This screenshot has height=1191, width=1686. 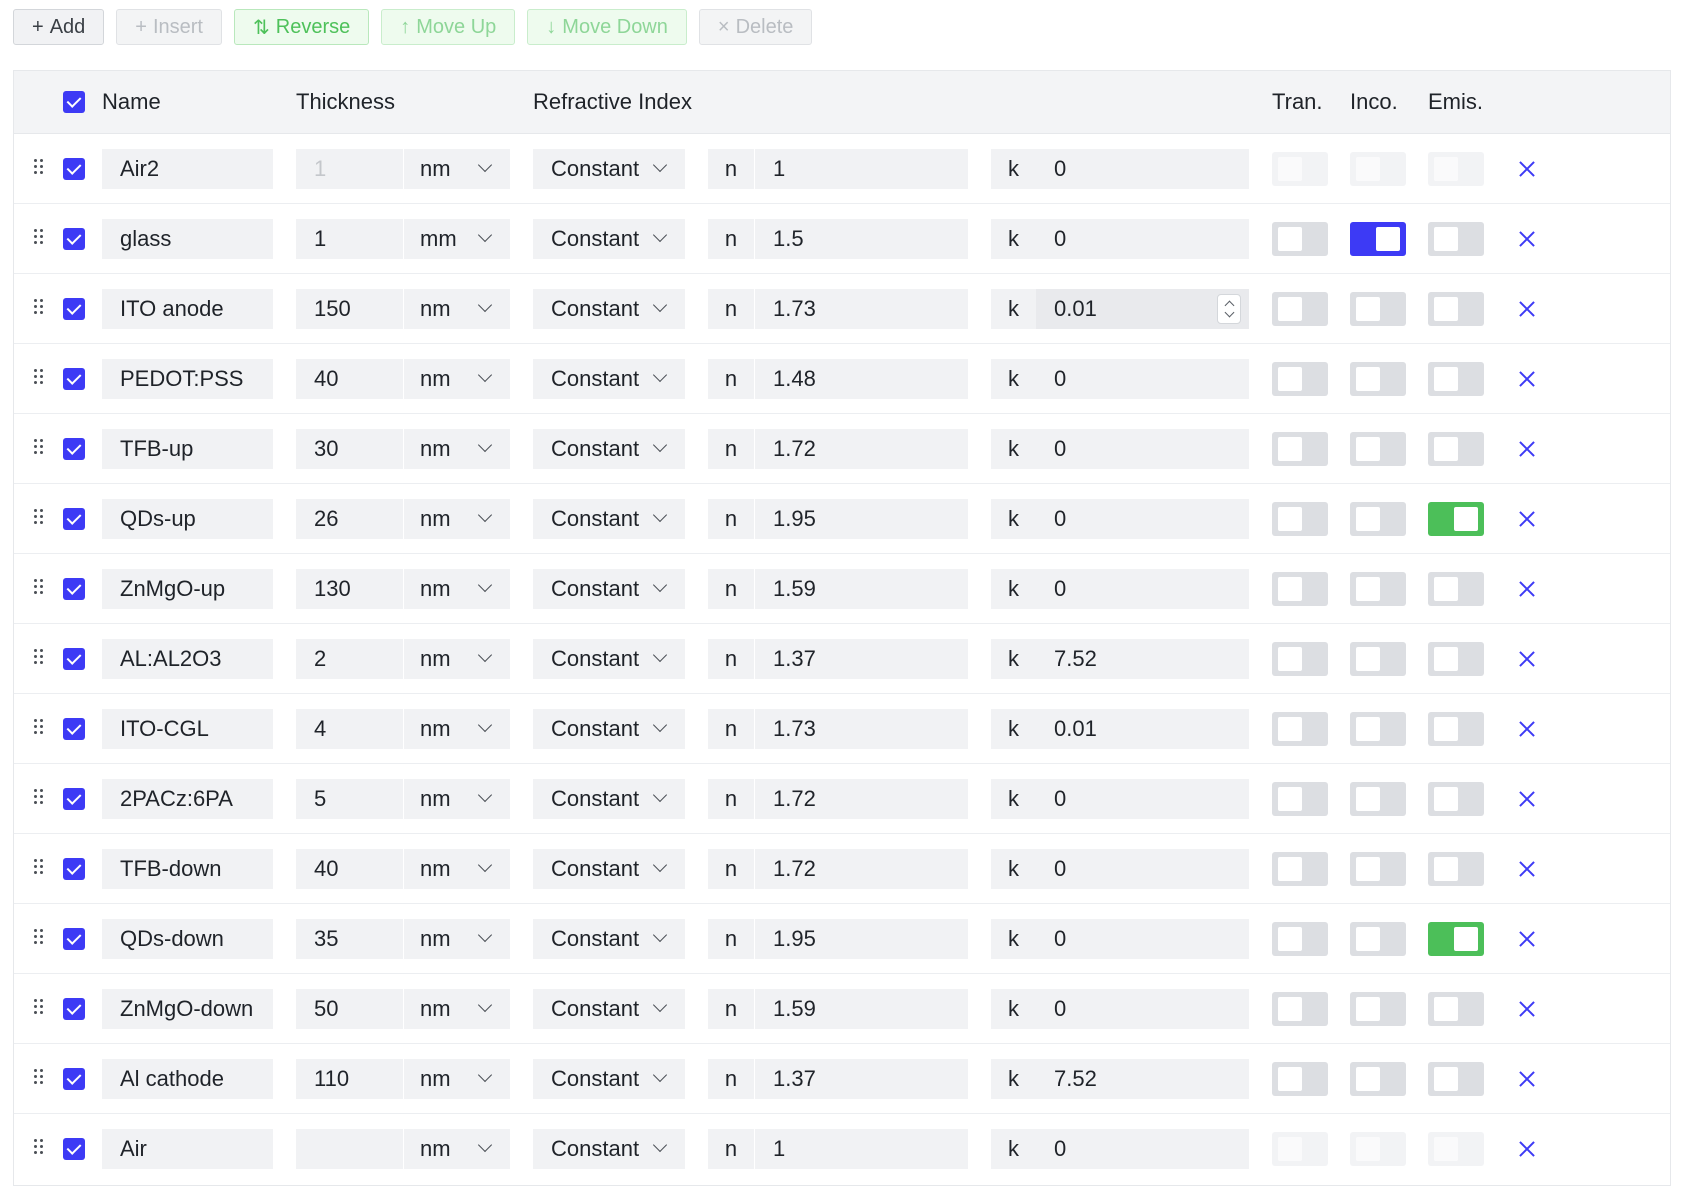 What do you see at coordinates (349, 799) in the screenshot?
I see `thickness-input: 5` at bounding box center [349, 799].